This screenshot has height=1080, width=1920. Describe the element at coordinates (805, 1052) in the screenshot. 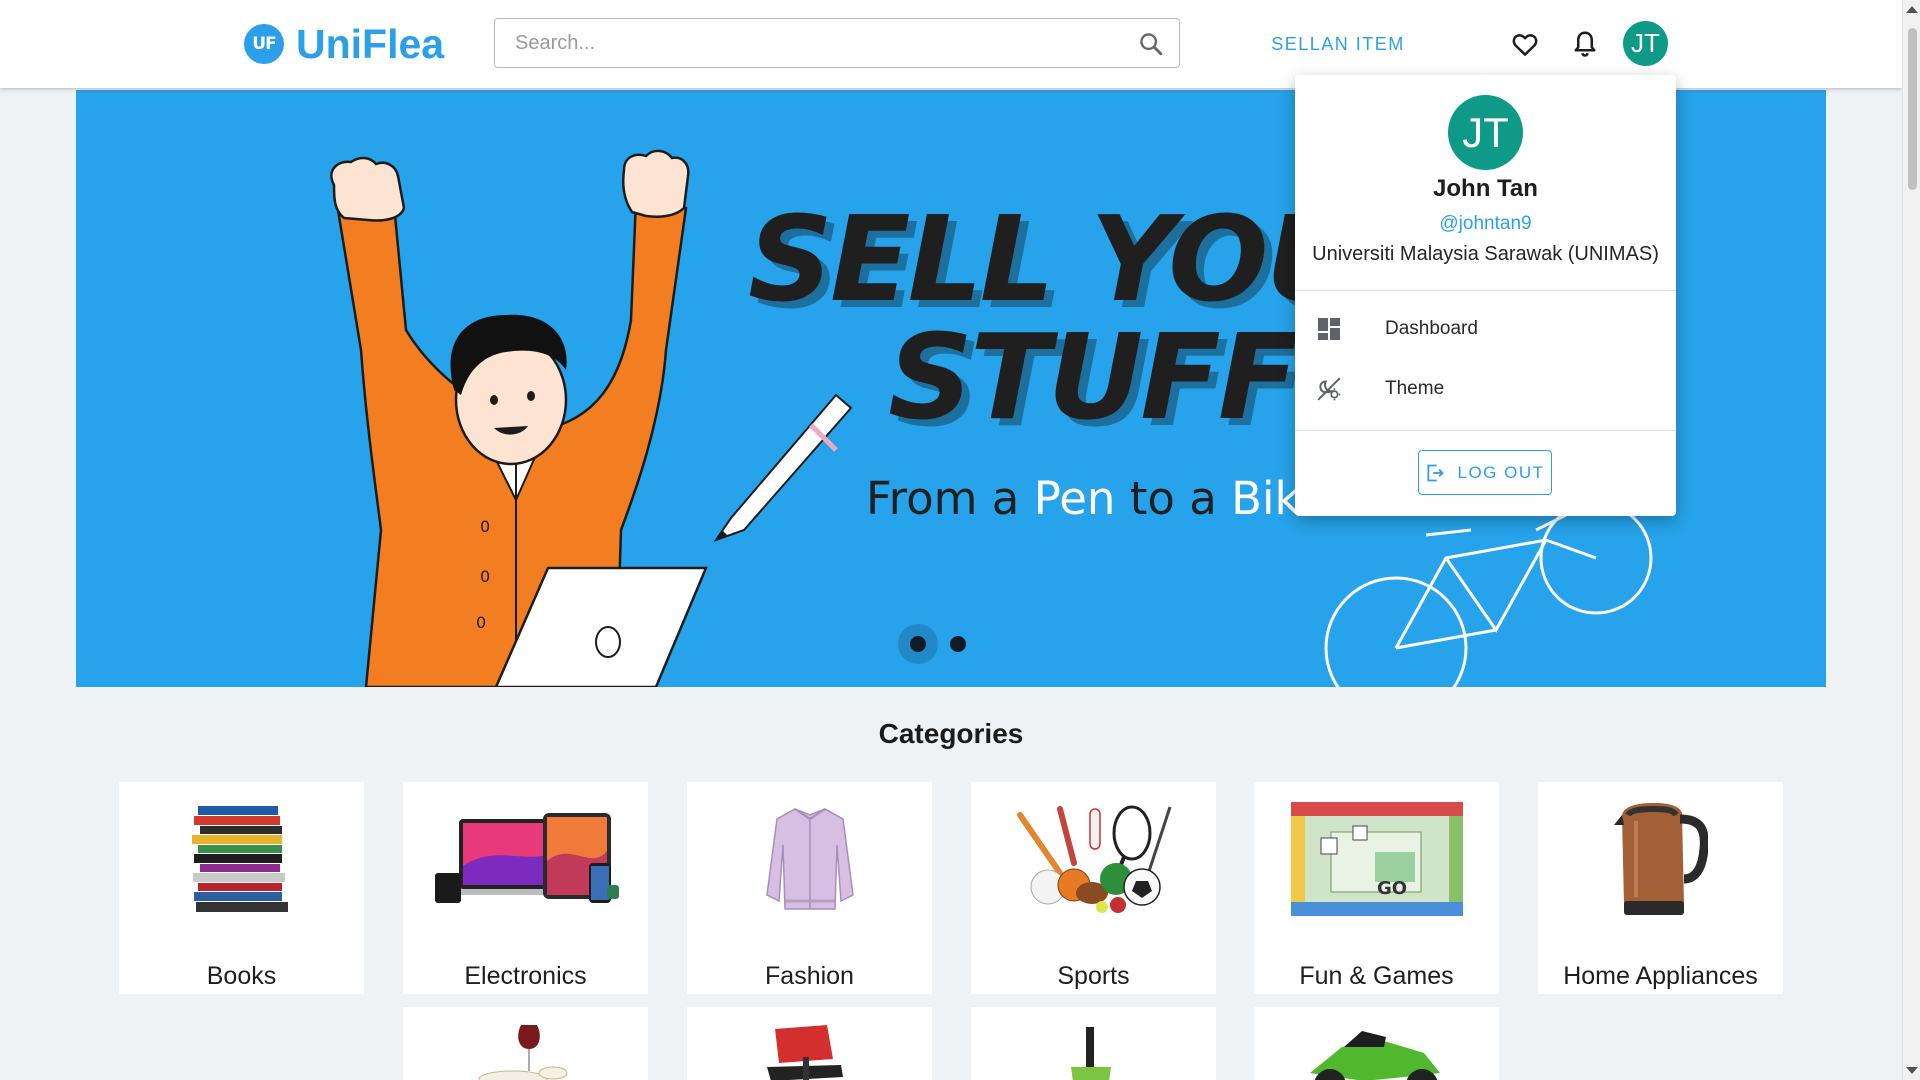

I see `office-chair-image` at that location.